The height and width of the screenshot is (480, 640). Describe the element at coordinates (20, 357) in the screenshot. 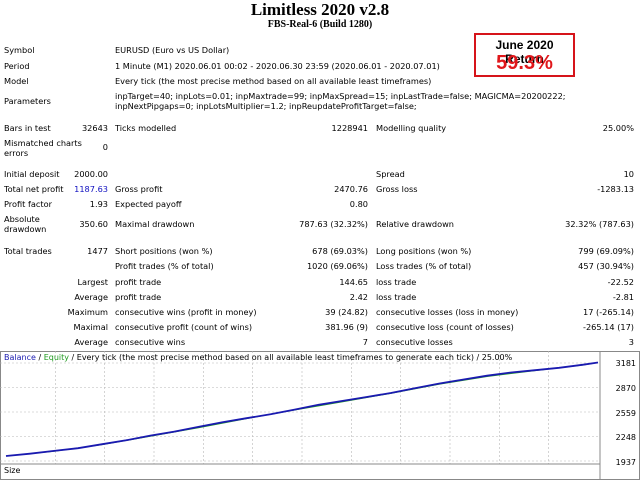

I see `legend-balance: Balance` at that location.